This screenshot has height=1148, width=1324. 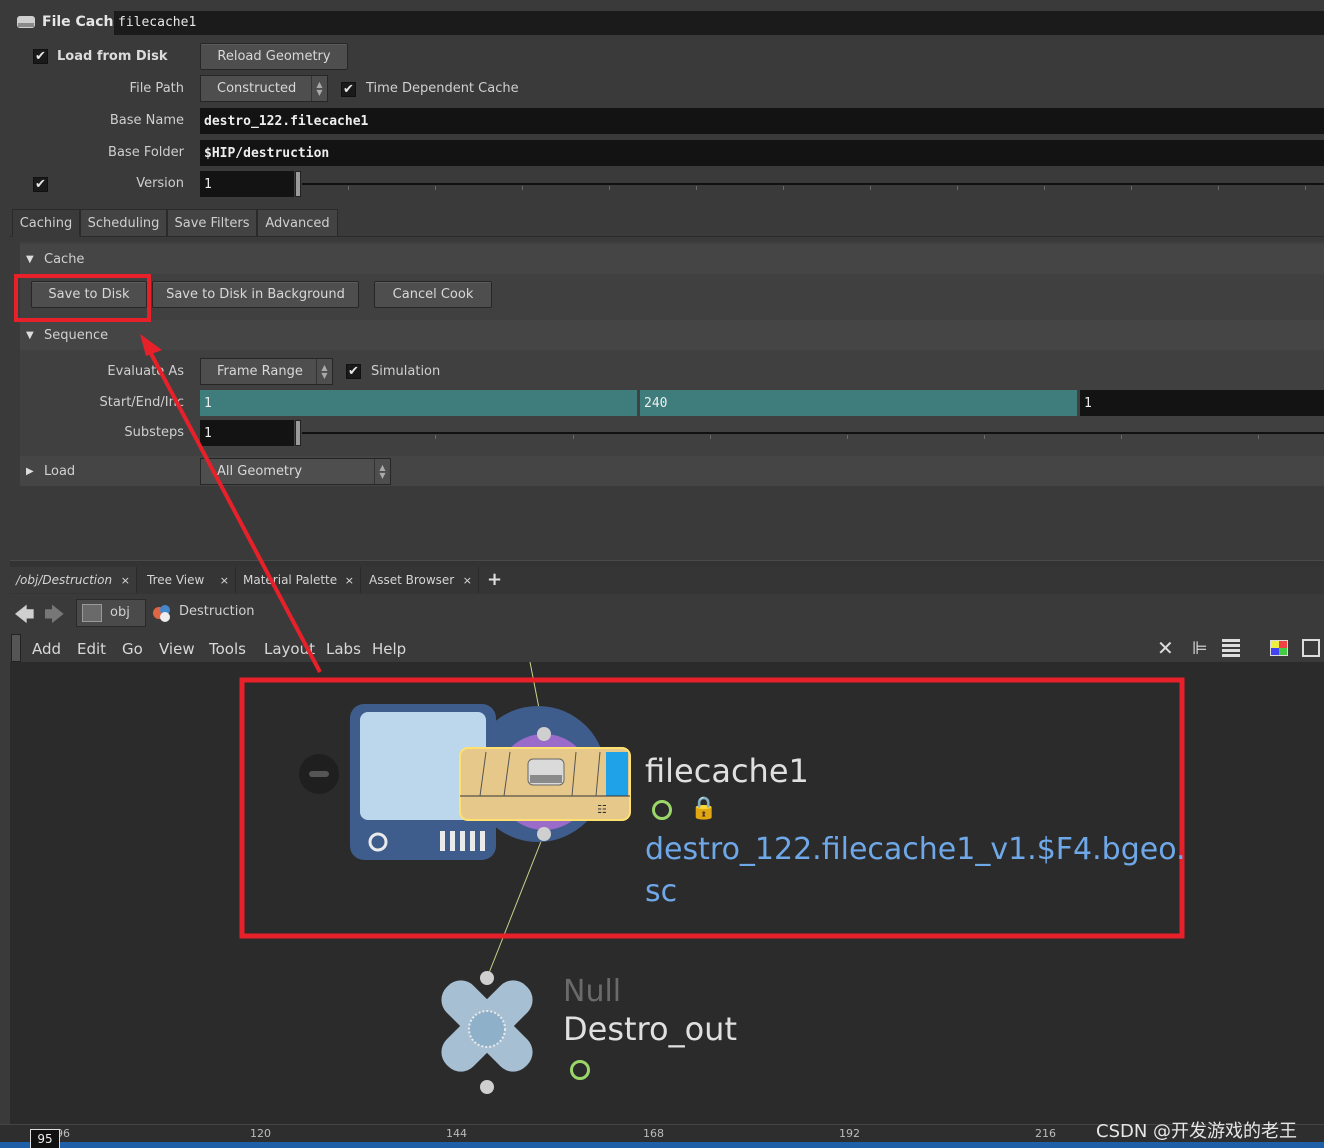 I want to click on pane-tab-label: Material Palette, so click(x=290, y=580).